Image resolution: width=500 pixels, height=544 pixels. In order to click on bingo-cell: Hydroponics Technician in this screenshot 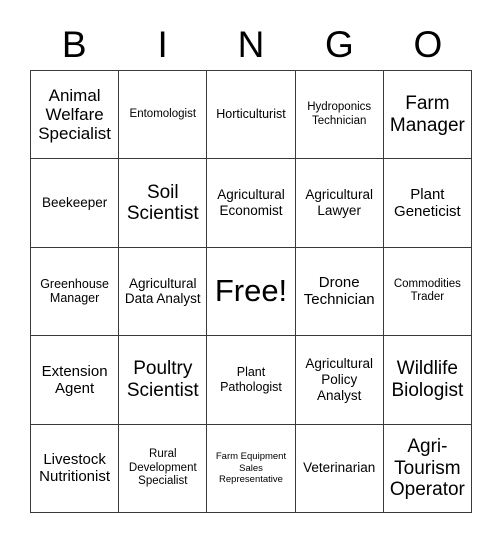, I will do `click(339, 115)`.